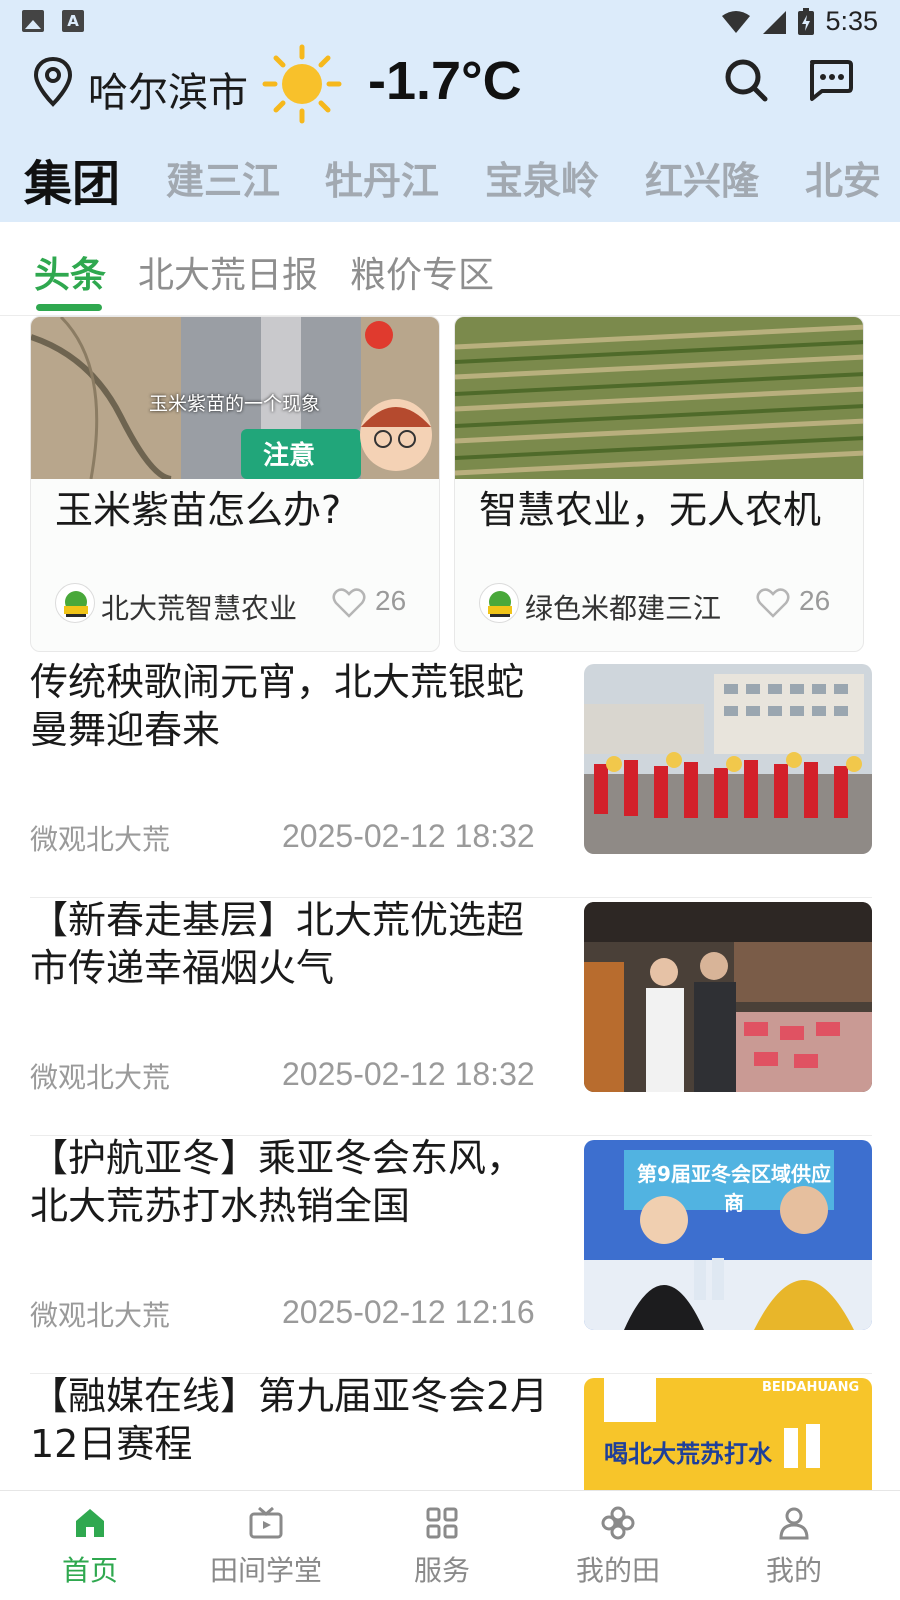 The width and height of the screenshot is (900, 1600). Describe the element at coordinates (450, 180) in the screenshot. I see `region-tabs: 集团 建三江 牡丹江 宝泉岭 红兴隆 北安` at that location.